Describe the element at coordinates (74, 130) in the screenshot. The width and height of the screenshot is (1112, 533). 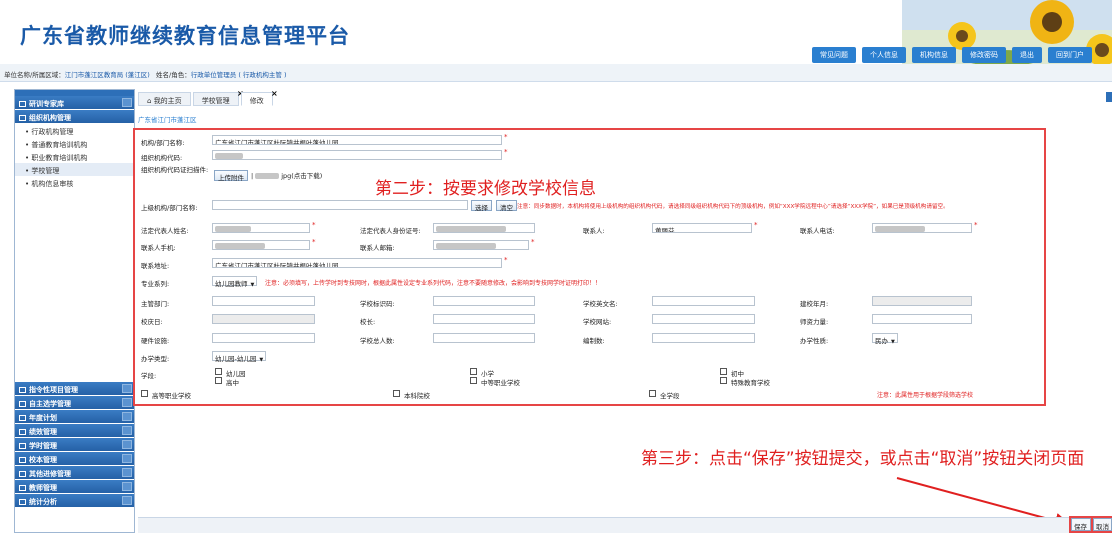
I see `sidebar-item-admin-org: • 行政机构管理` at that location.